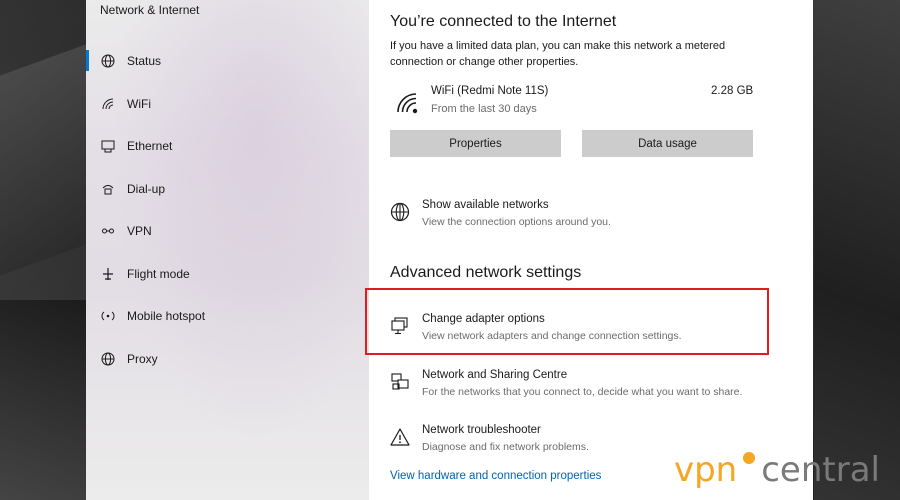  I want to click on sidebar-item-ethernet: Ethernet, so click(227, 146).